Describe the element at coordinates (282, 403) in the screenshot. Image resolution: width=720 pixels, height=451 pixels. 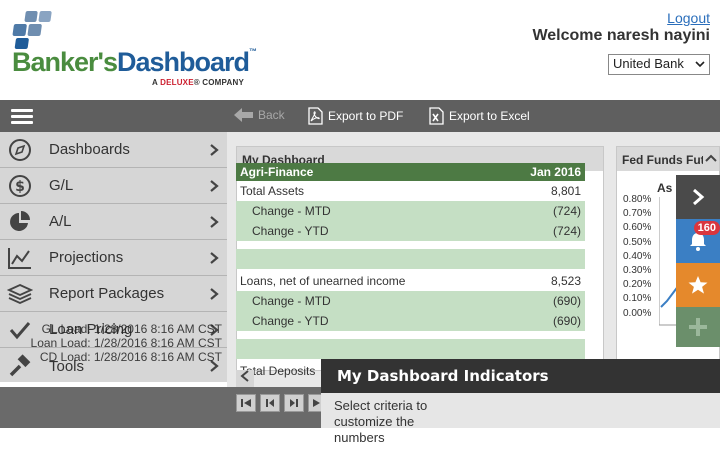
I see `pager` at that location.